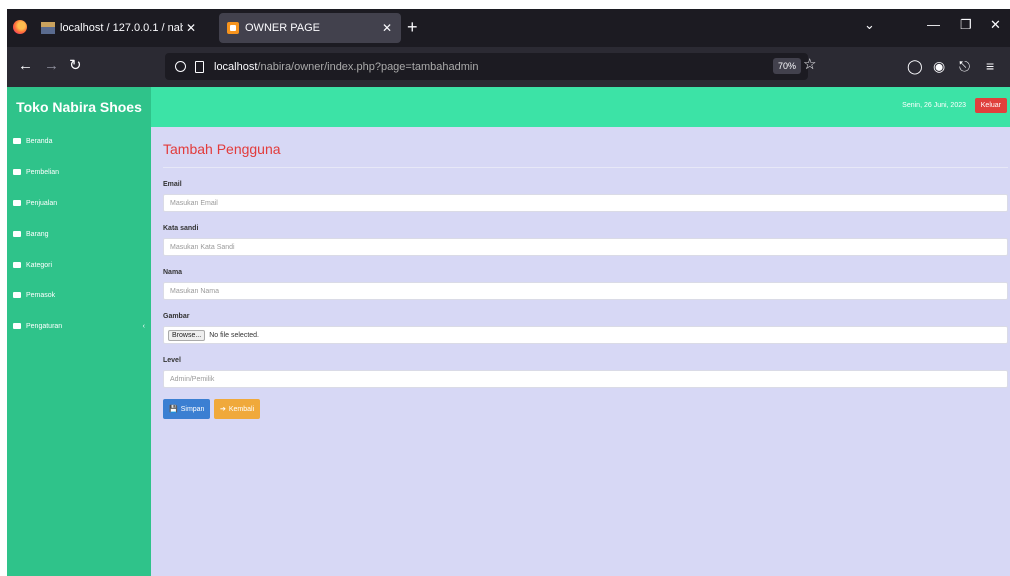  I want to click on sidebar-item-pemasok: Pemasok, so click(79, 295).